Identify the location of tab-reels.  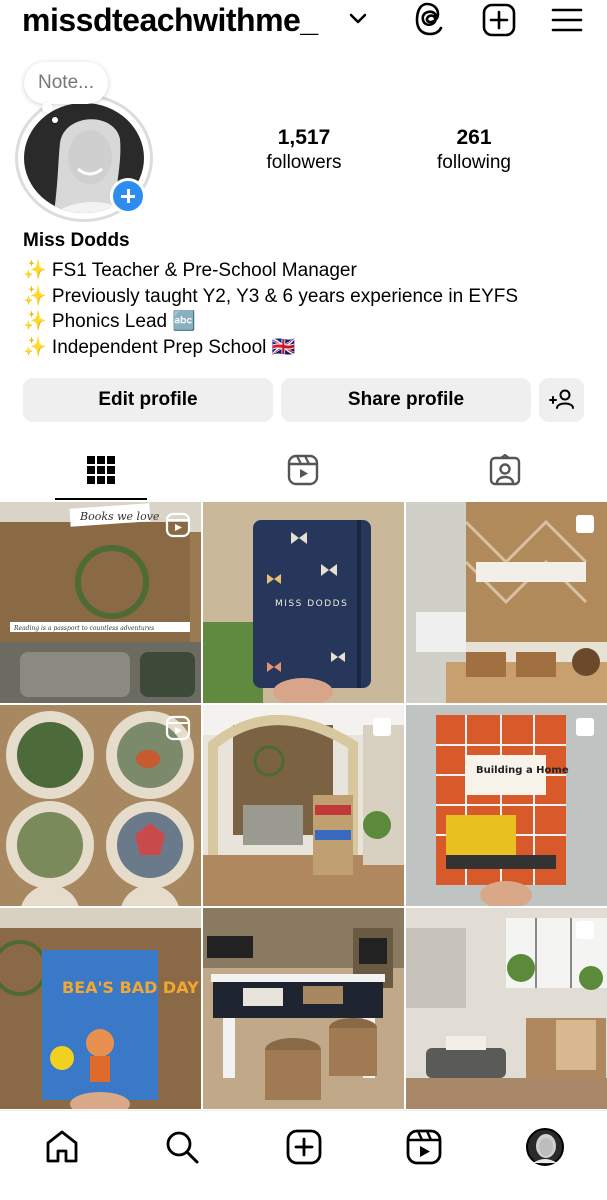
(303, 473).